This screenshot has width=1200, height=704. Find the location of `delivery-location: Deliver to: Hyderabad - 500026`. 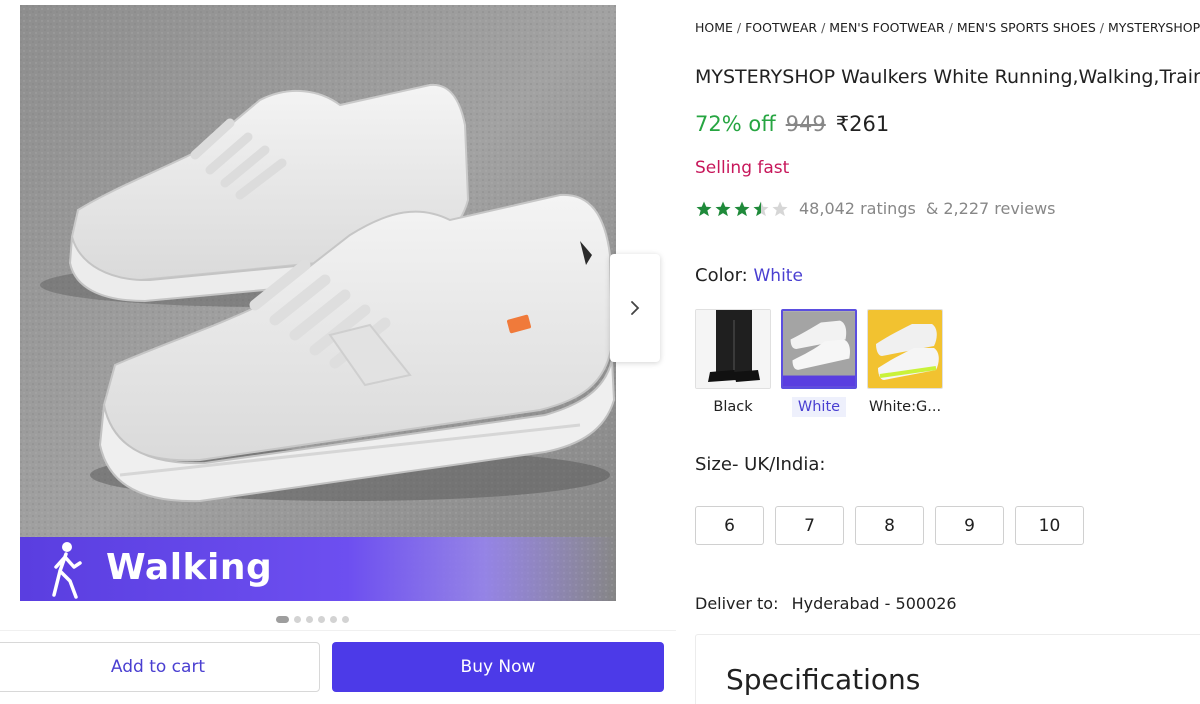

delivery-location: Deliver to: Hyderabad - 500026 is located at coordinates (826, 603).